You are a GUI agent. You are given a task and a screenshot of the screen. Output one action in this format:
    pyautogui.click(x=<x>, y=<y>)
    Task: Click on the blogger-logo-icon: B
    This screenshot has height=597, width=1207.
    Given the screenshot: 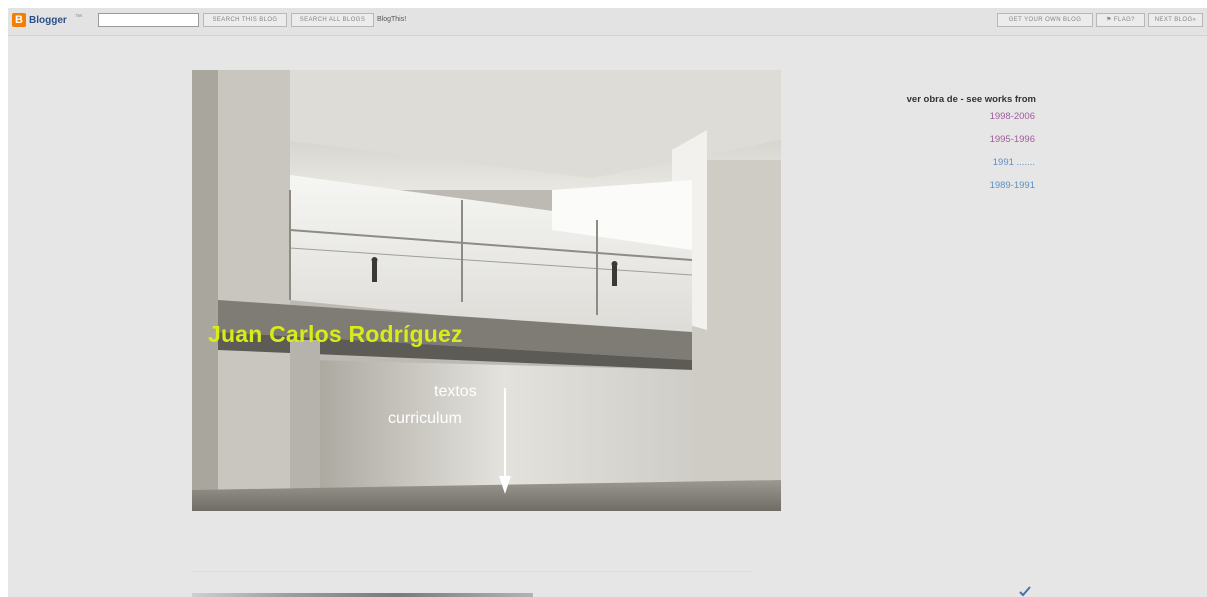 What is the action you would take?
    pyautogui.click(x=19, y=20)
    